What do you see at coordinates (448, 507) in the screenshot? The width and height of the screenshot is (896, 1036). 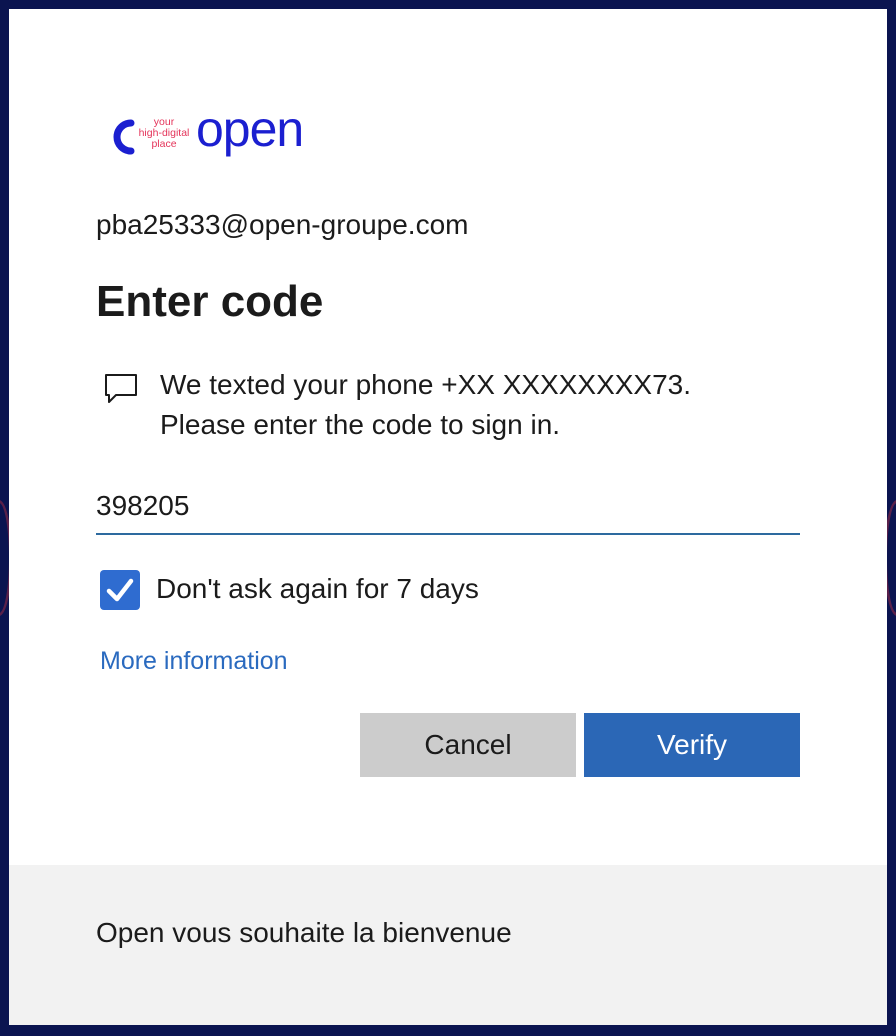 I see `code-input` at bounding box center [448, 507].